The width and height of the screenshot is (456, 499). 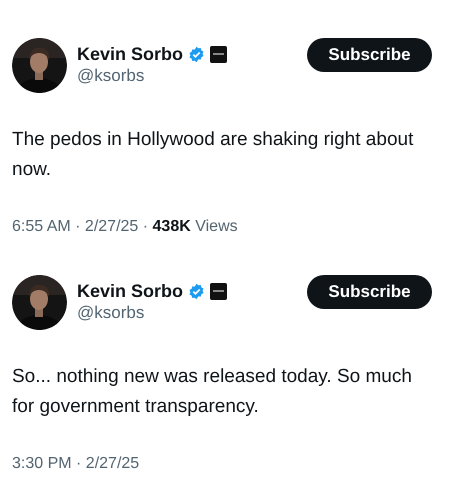 What do you see at coordinates (76, 463) in the screenshot?
I see `tweet-meta: 3:30 PM · 2/27/25` at bounding box center [76, 463].